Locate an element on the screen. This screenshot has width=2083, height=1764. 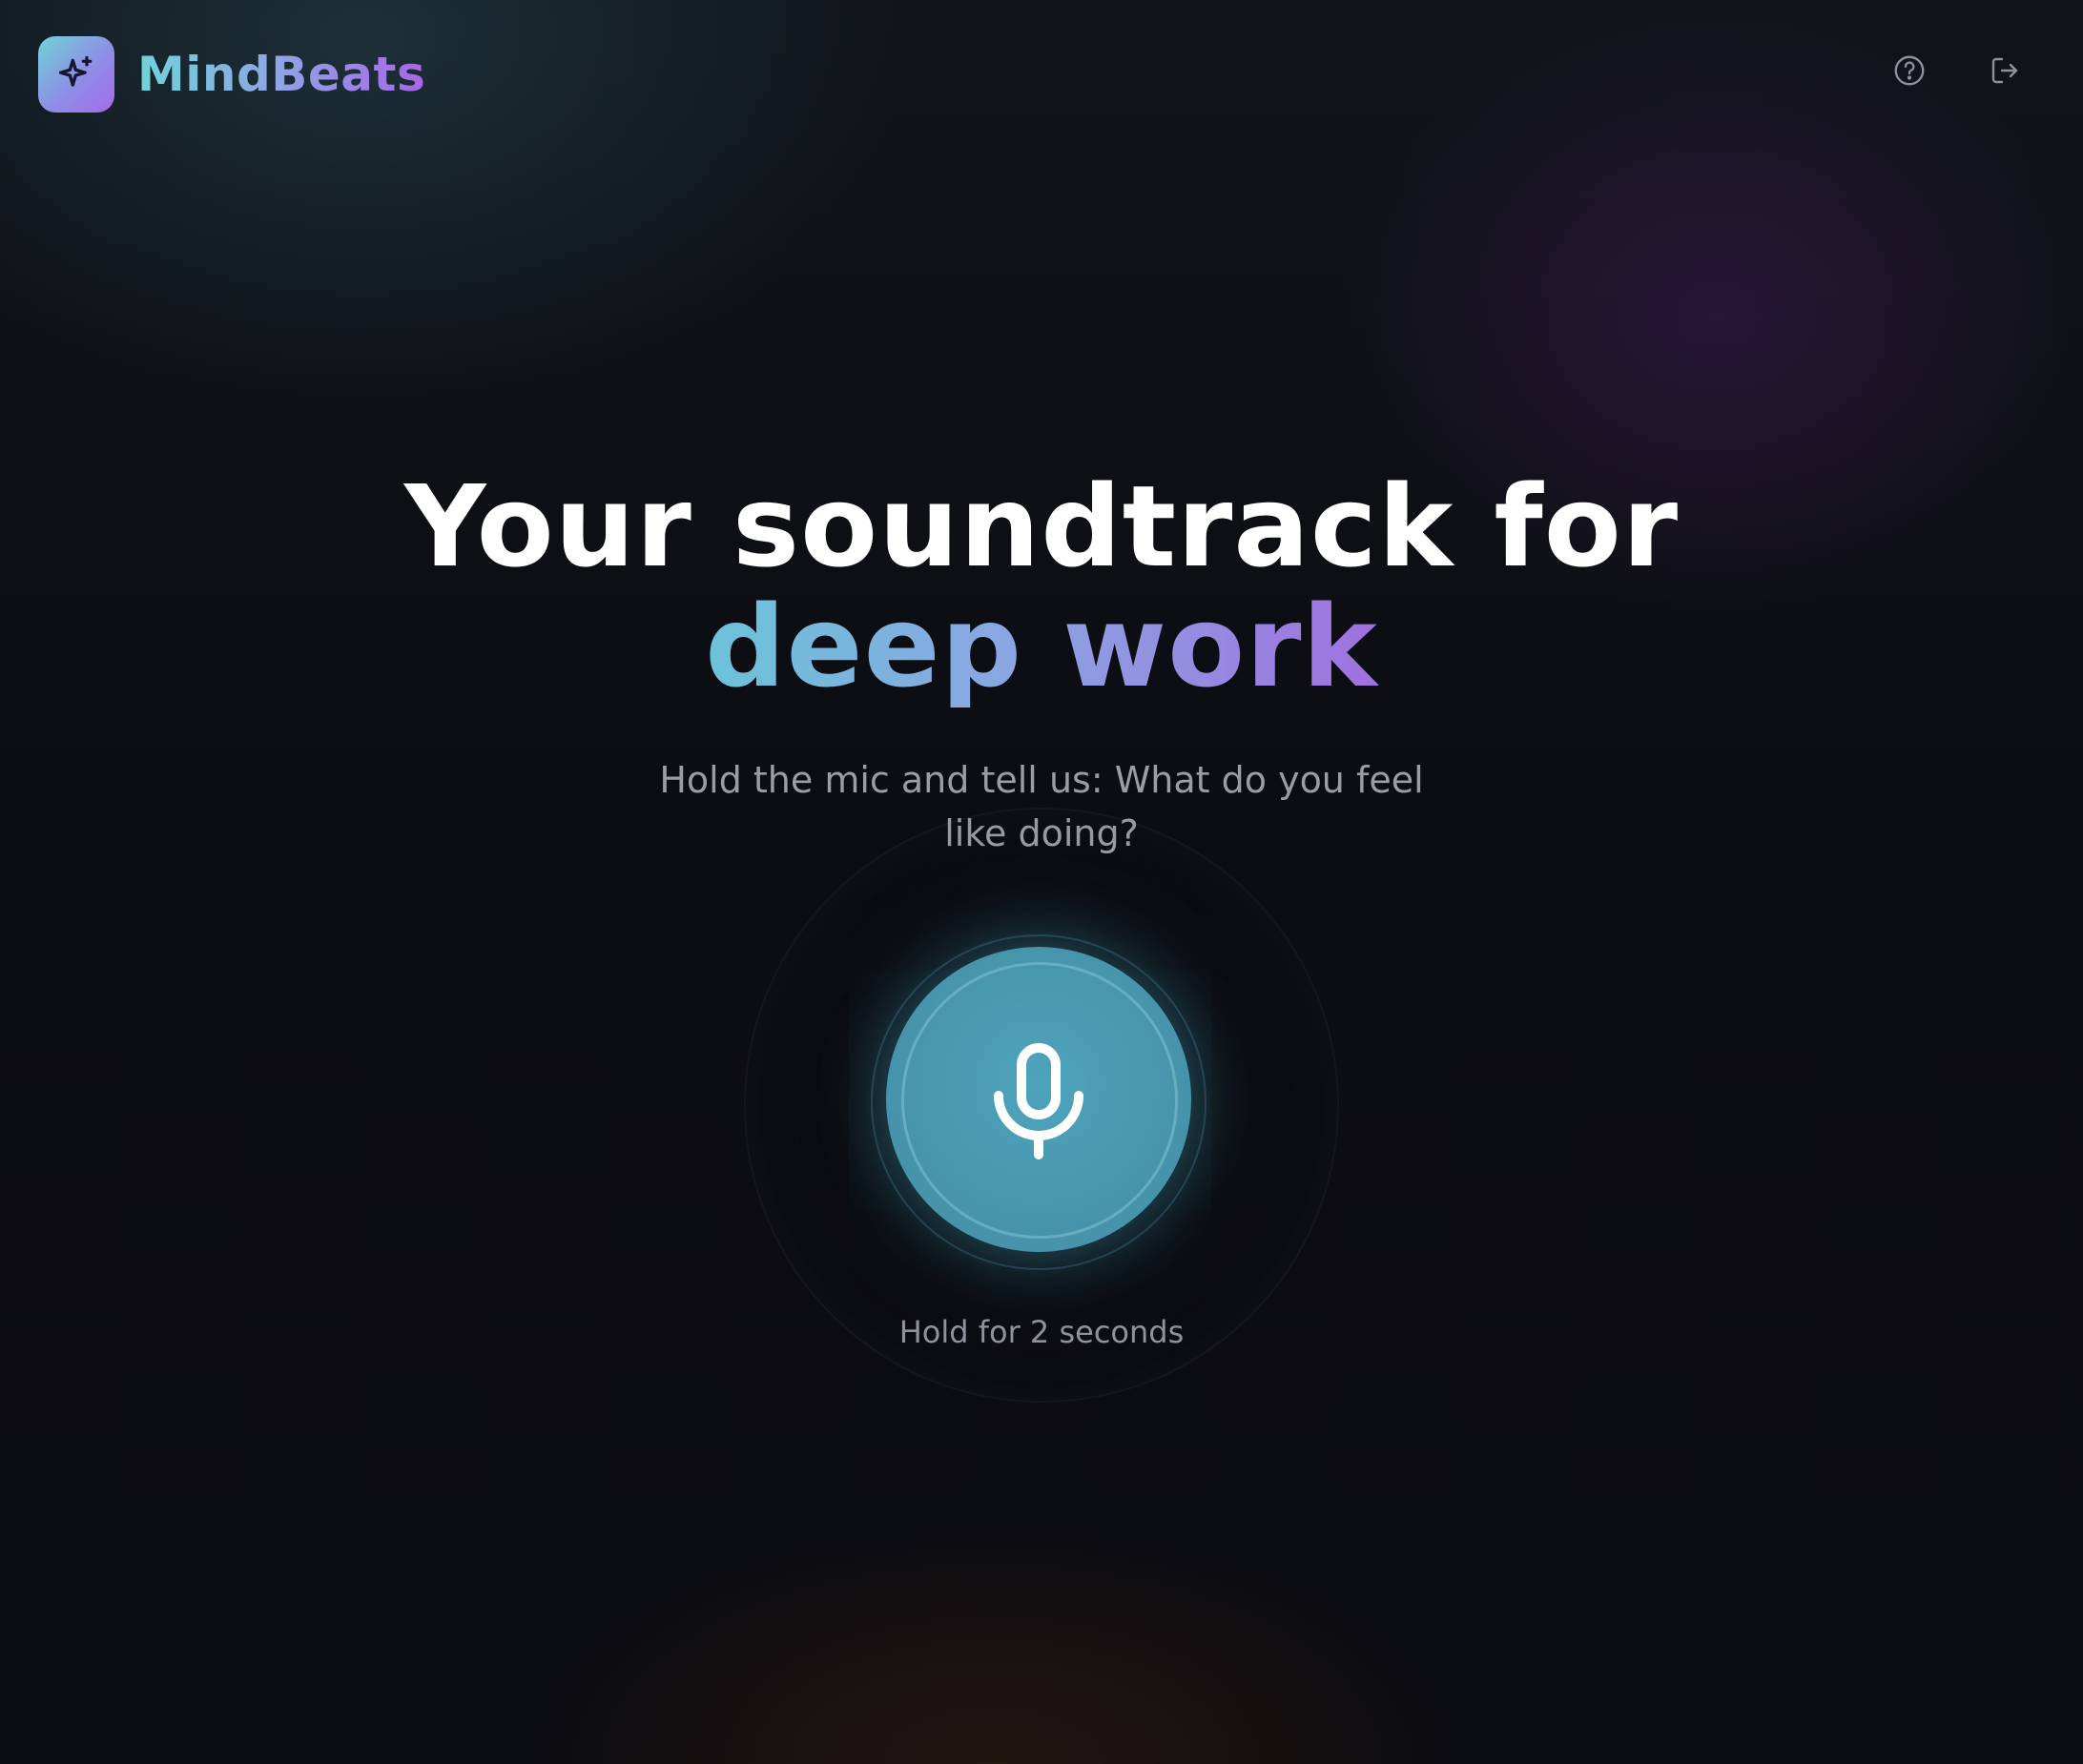
mic-button is located at coordinates (1038, 1099).